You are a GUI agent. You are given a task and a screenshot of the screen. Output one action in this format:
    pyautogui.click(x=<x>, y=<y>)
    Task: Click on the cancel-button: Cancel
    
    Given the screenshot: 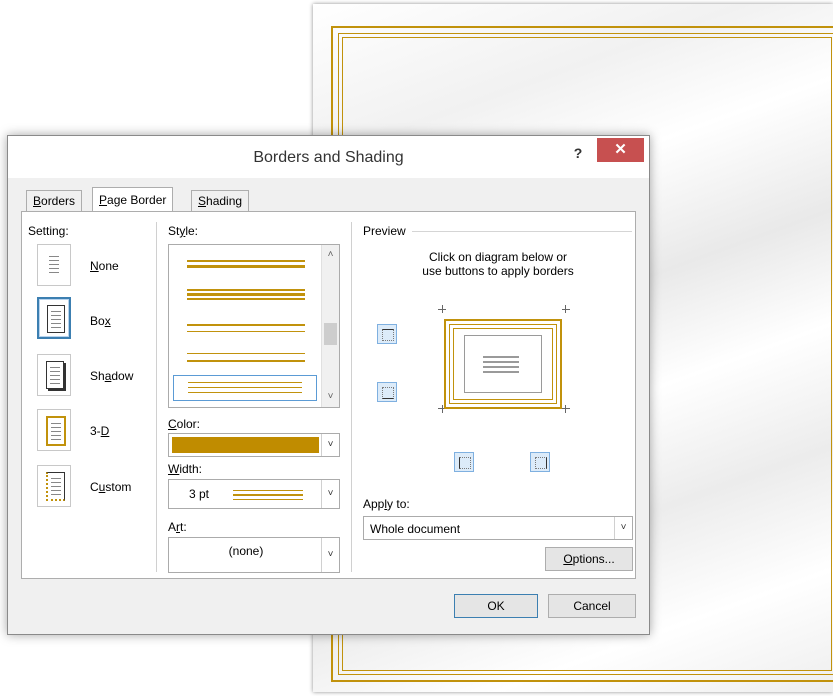 What is the action you would take?
    pyautogui.click(x=592, y=606)
    